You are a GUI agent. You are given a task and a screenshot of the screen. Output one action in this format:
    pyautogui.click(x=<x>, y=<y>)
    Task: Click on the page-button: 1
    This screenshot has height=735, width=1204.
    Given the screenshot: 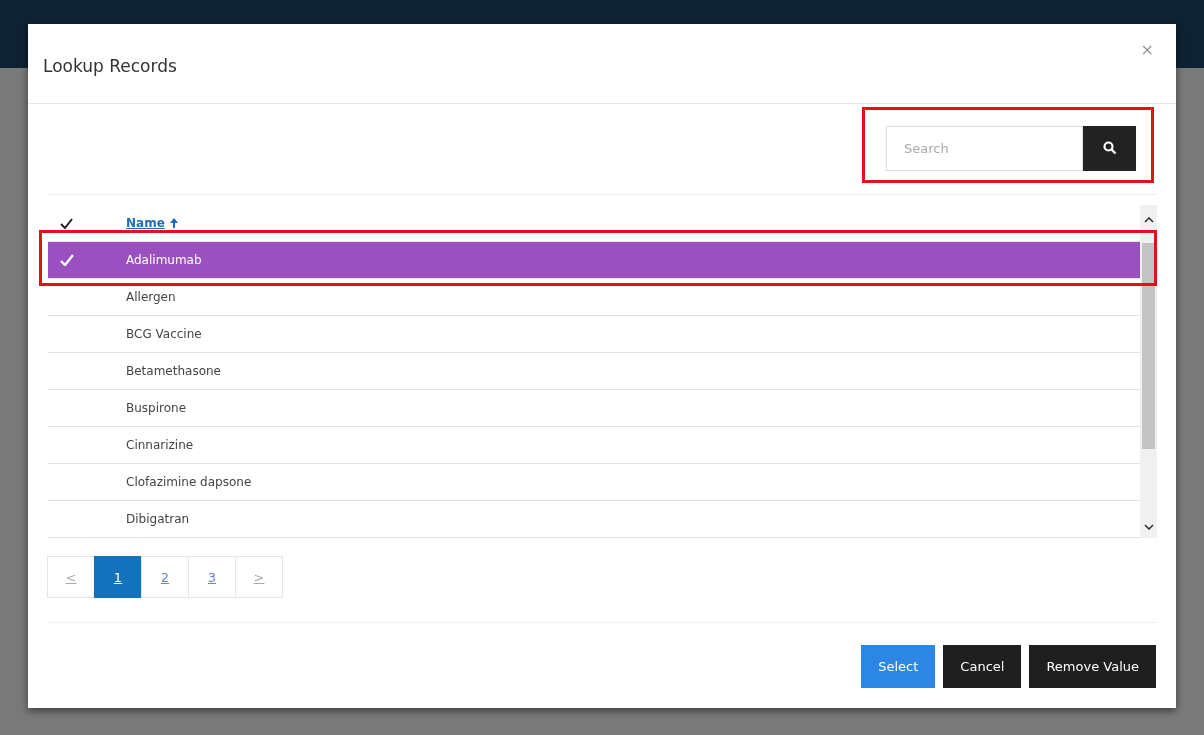 What is the action you would take?
    pyautogui.click(x=118, y=577)
    